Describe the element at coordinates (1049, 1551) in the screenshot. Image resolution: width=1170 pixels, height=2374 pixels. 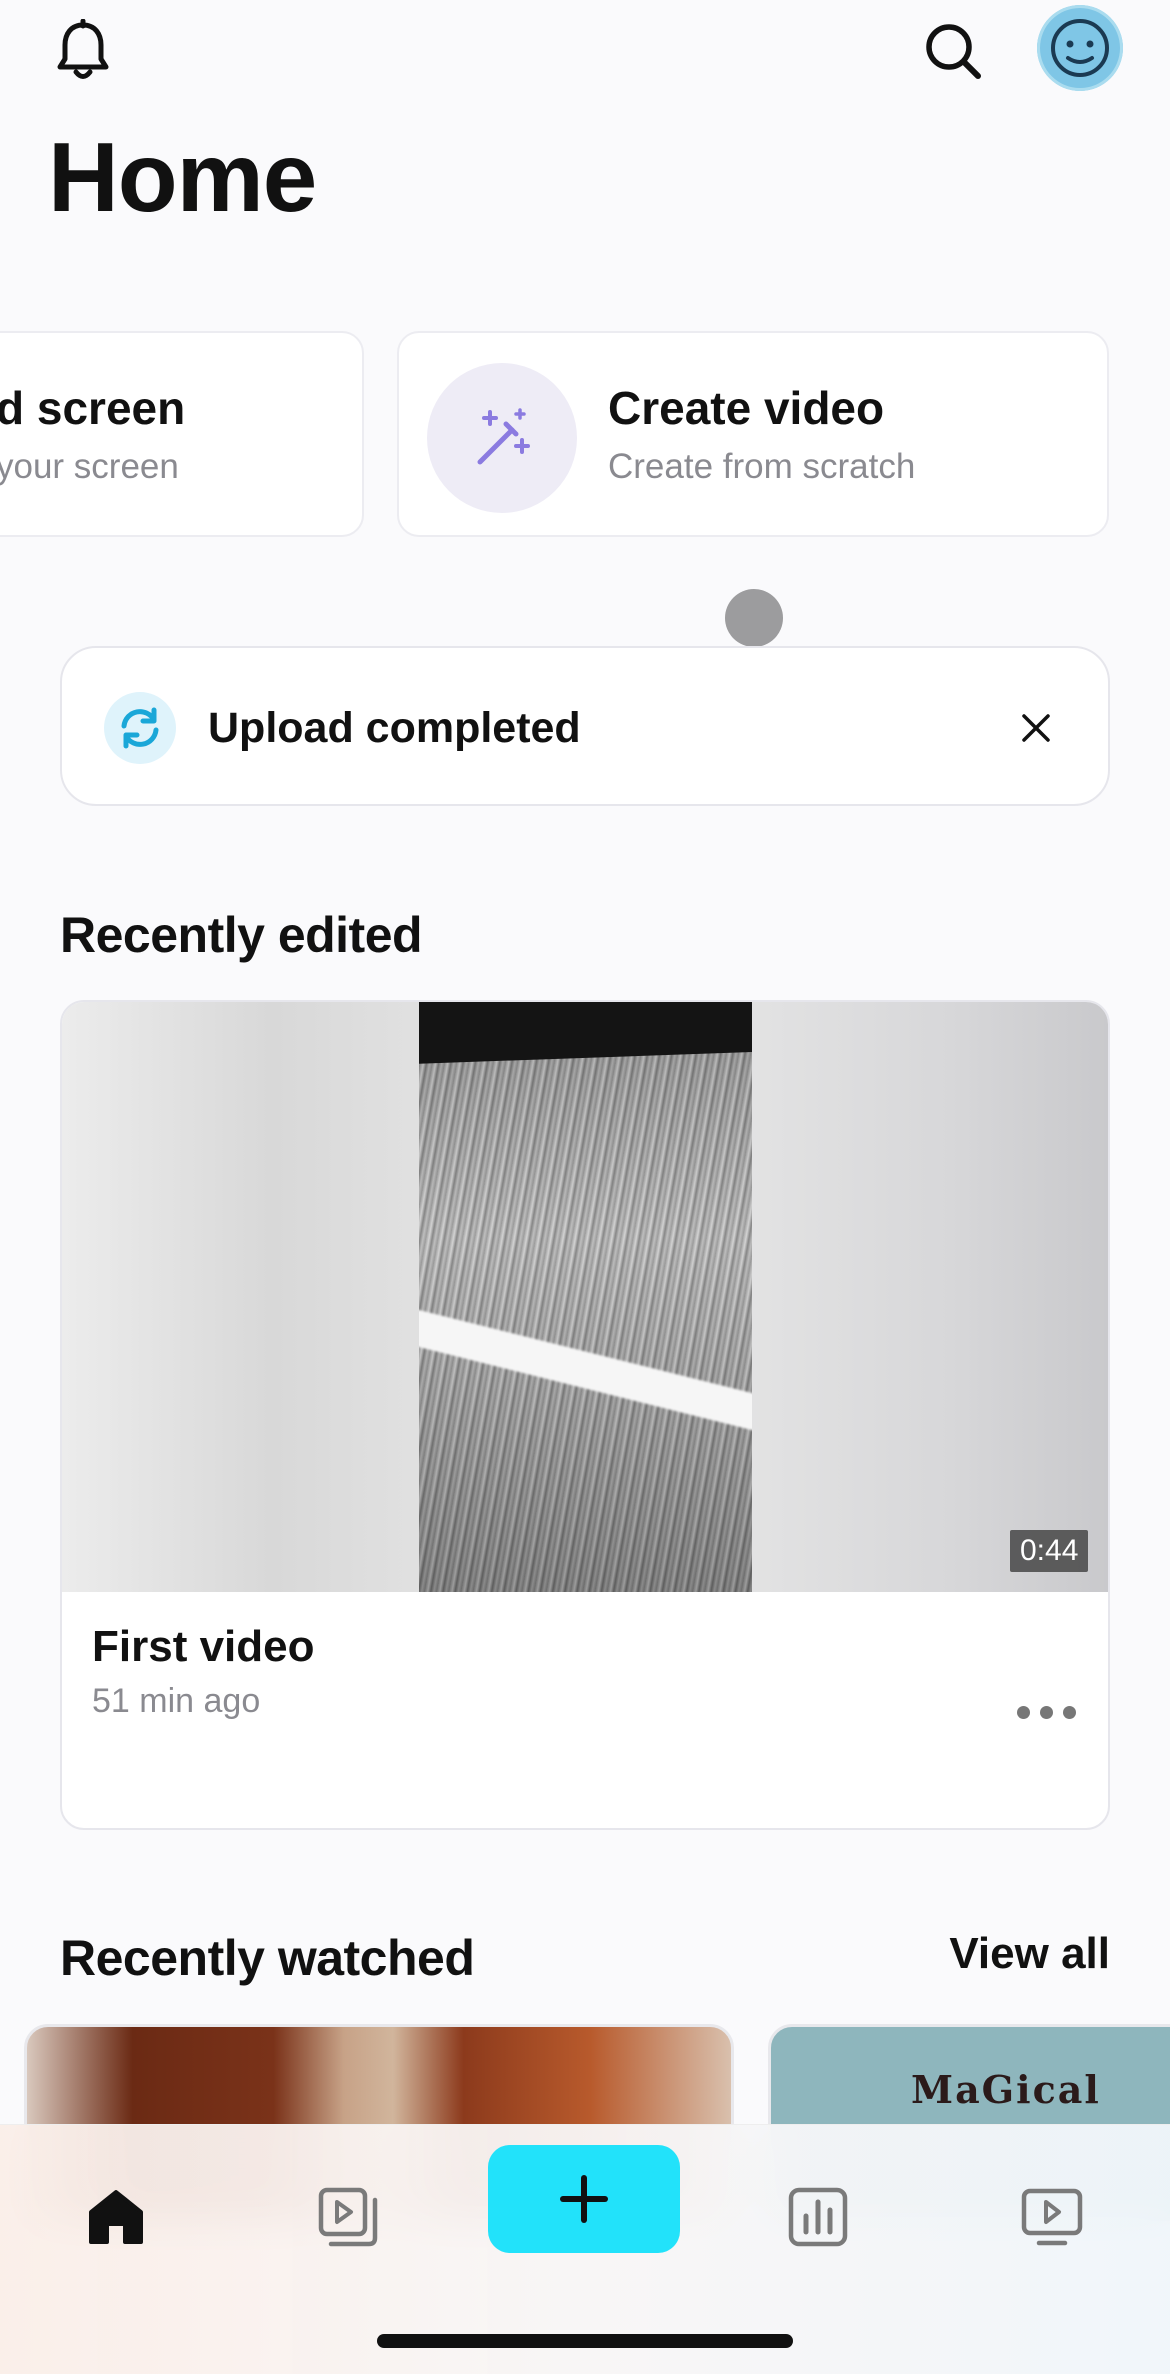
I see `video-duration-badge: 0:44` at that location.